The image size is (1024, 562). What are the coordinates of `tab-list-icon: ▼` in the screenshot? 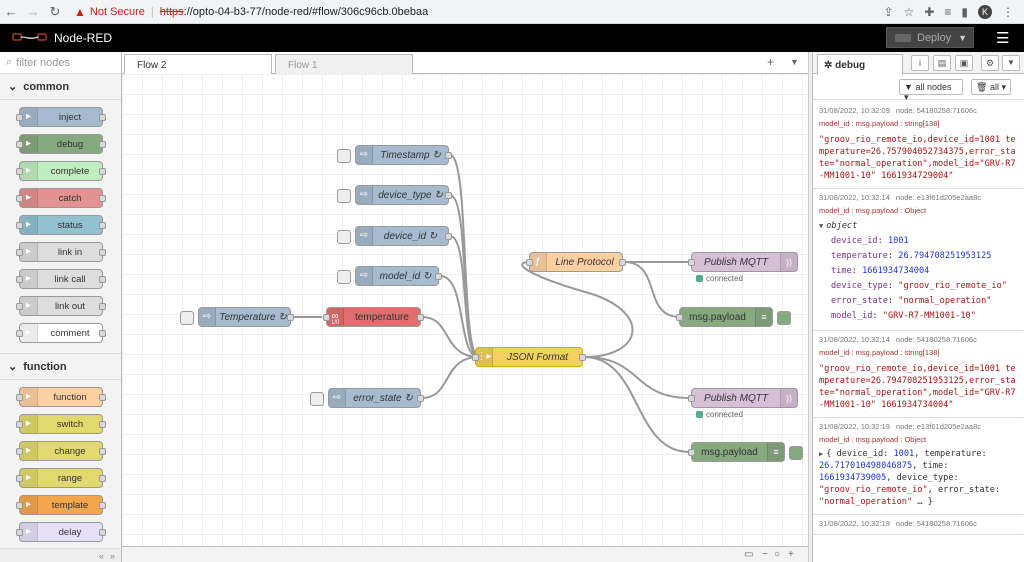 It's located at (794, 62).